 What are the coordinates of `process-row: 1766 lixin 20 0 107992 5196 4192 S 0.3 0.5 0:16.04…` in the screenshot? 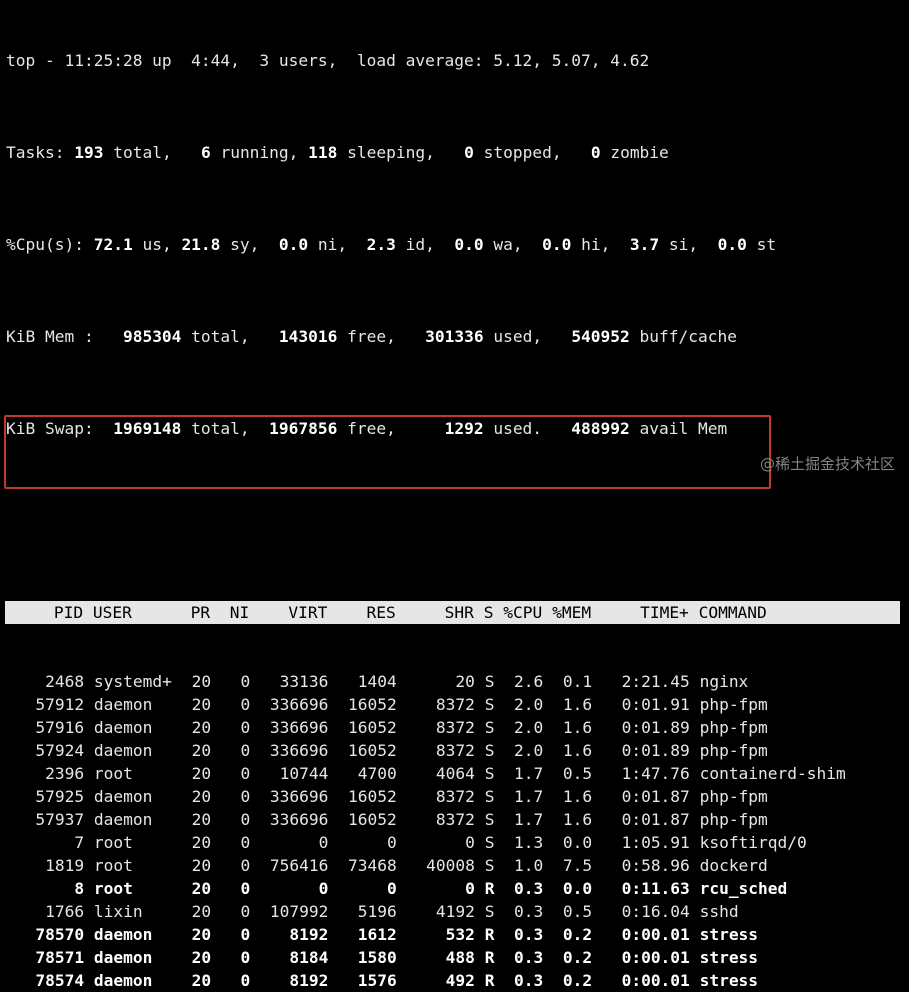 It's located at (453, 911).